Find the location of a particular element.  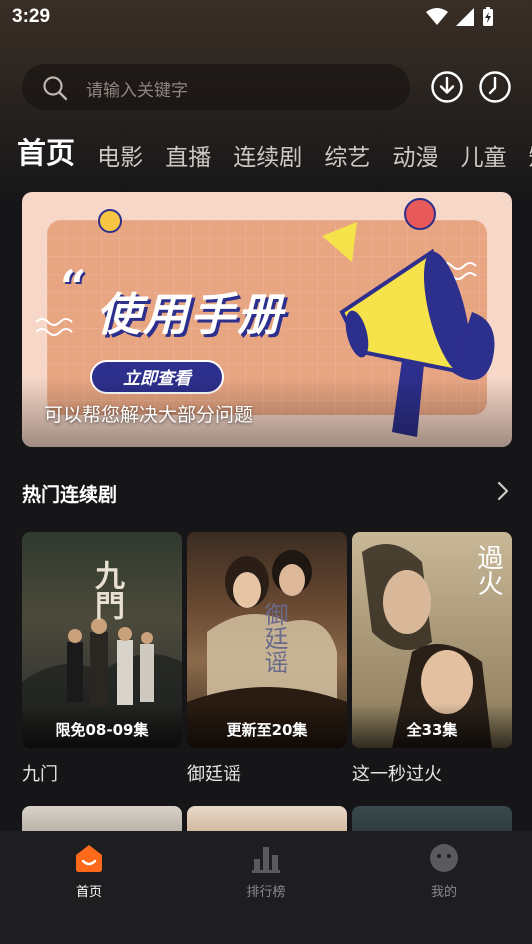

signal-icon is located at coordinates (465, 17).